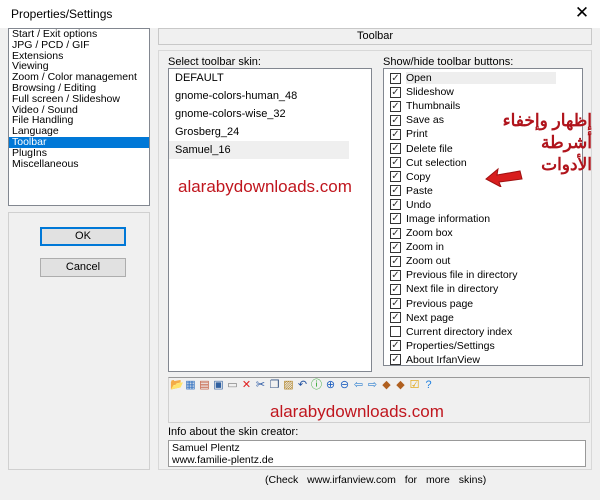  What do you see at coordinates (358, 385) in the screenshot?
I see `previous-file-icon: ⇦` at bounding box center [358, 385].